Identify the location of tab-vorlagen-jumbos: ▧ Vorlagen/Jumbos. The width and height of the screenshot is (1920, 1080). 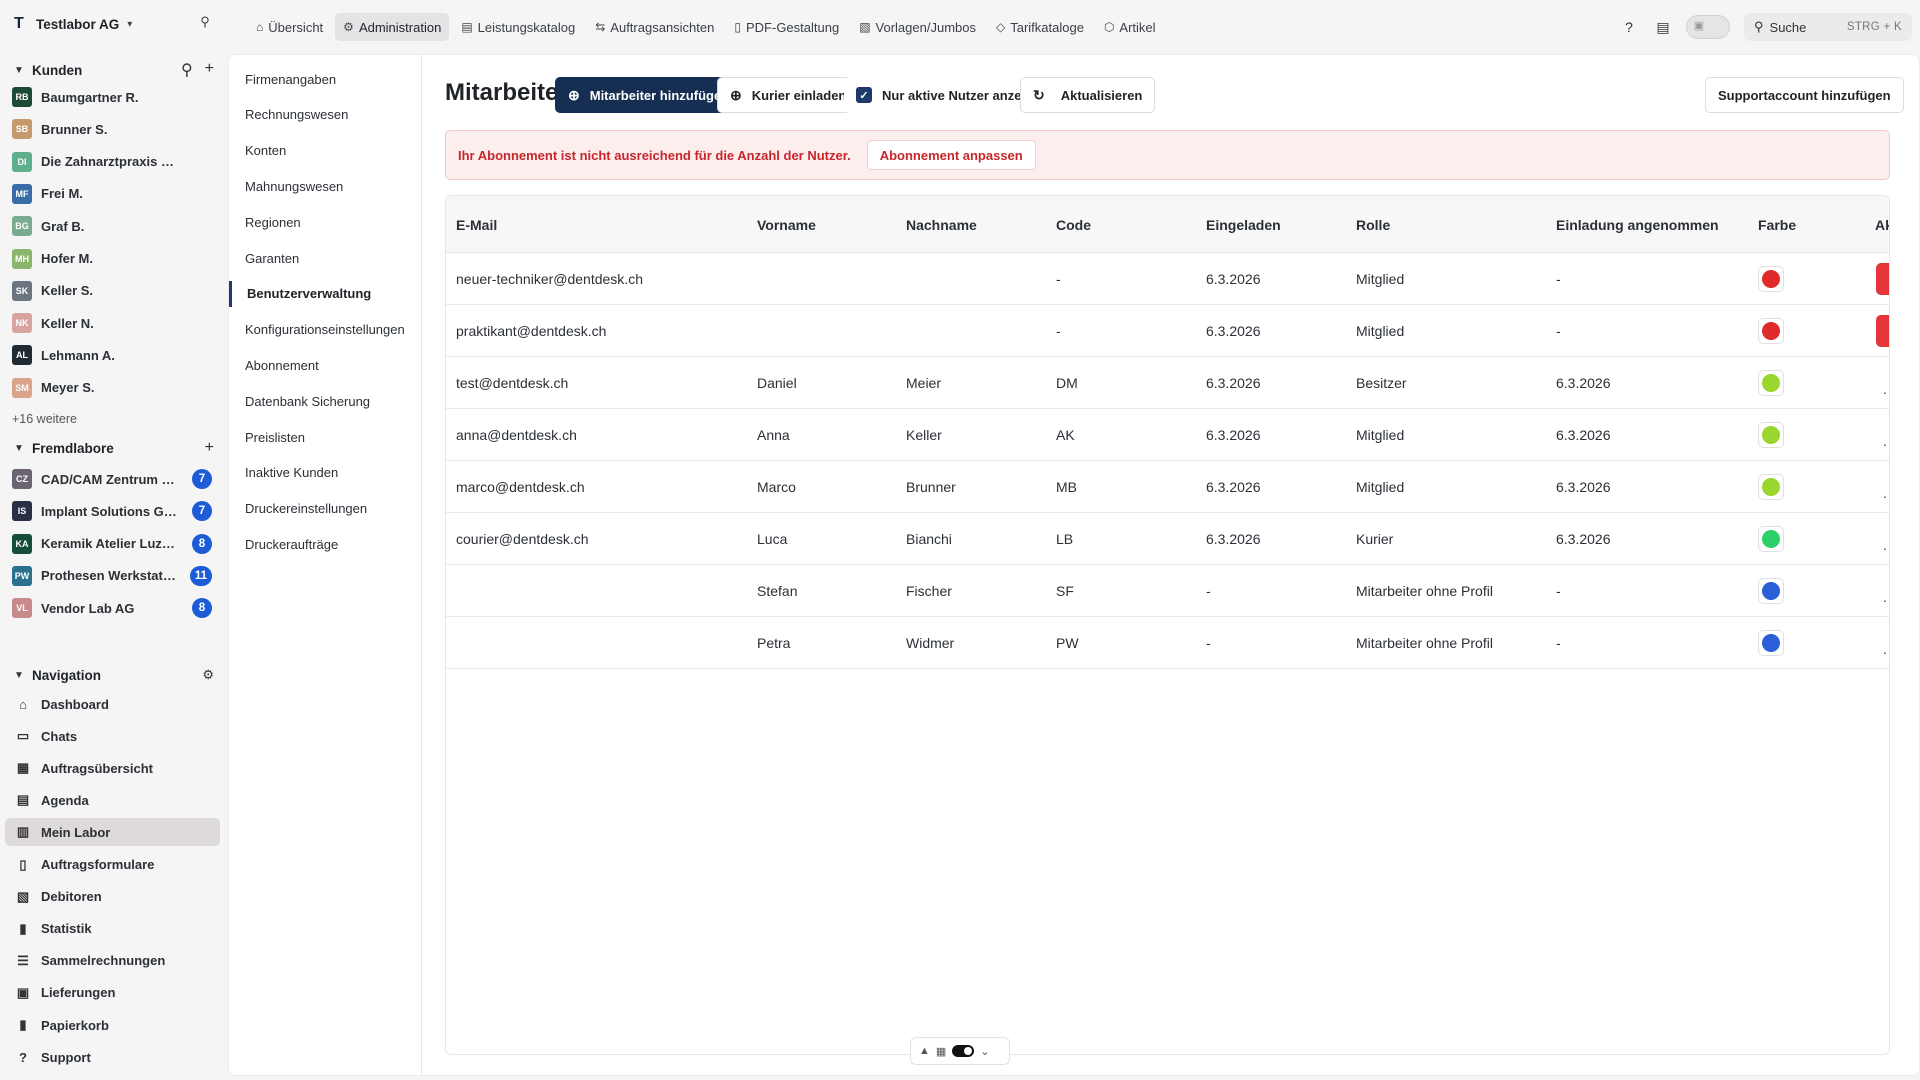
(917, 27).